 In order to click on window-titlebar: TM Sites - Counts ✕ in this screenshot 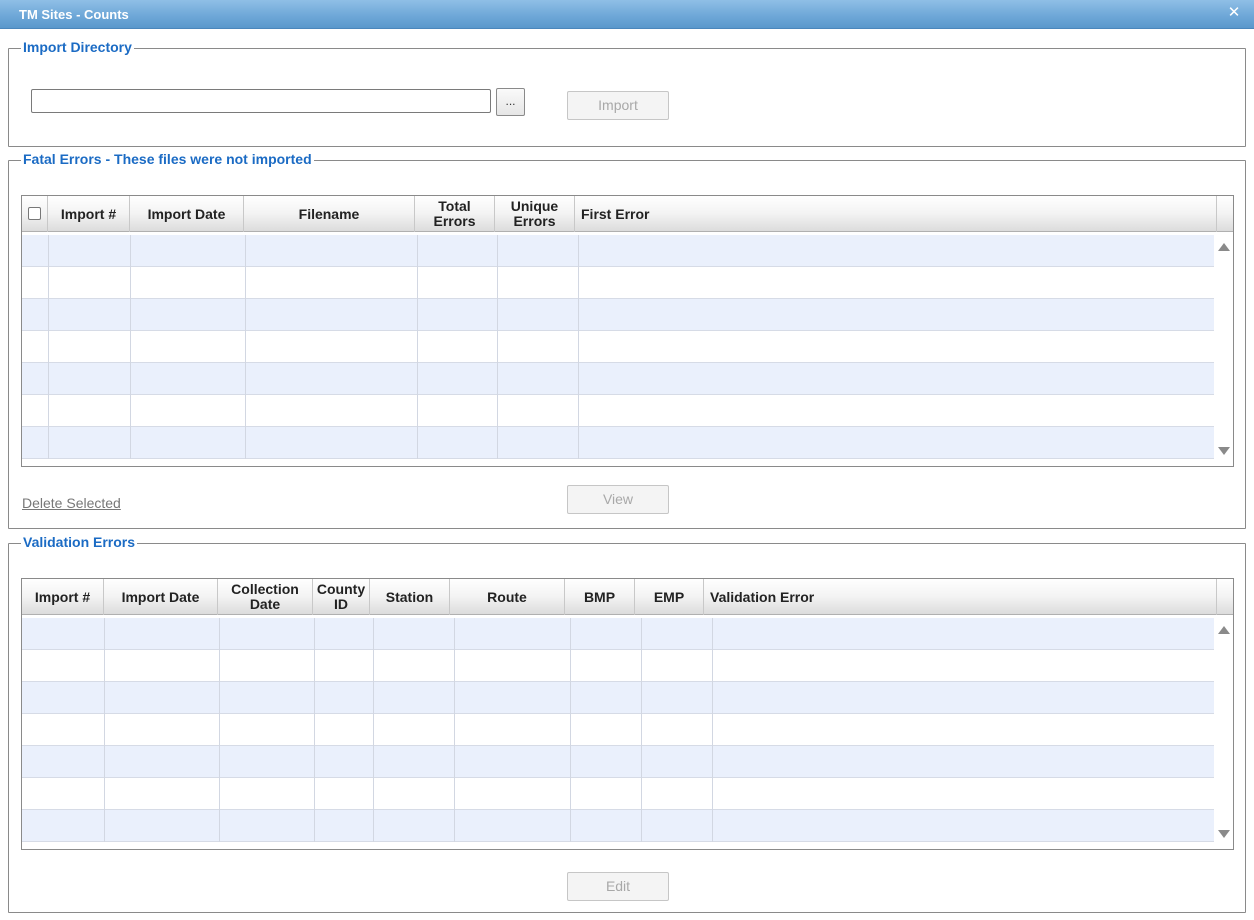, I will do `click(627, 14)`.